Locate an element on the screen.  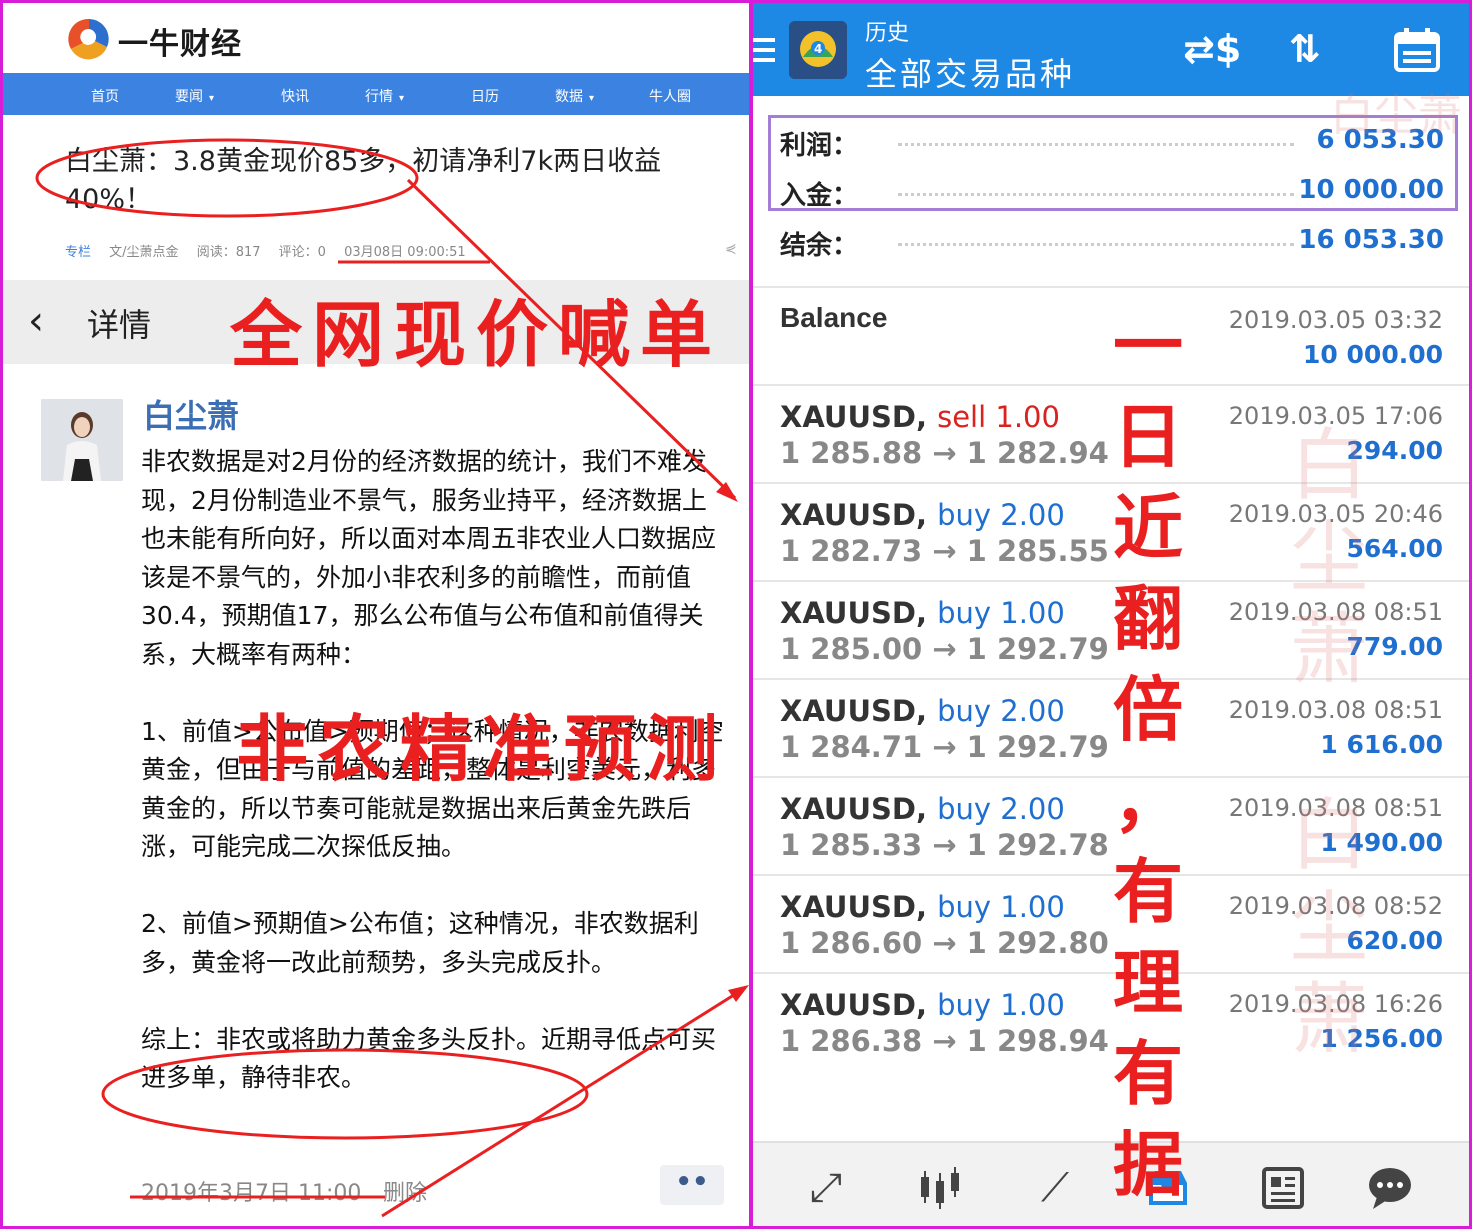
balance-title: Balance is located at coordinates (834, 317).